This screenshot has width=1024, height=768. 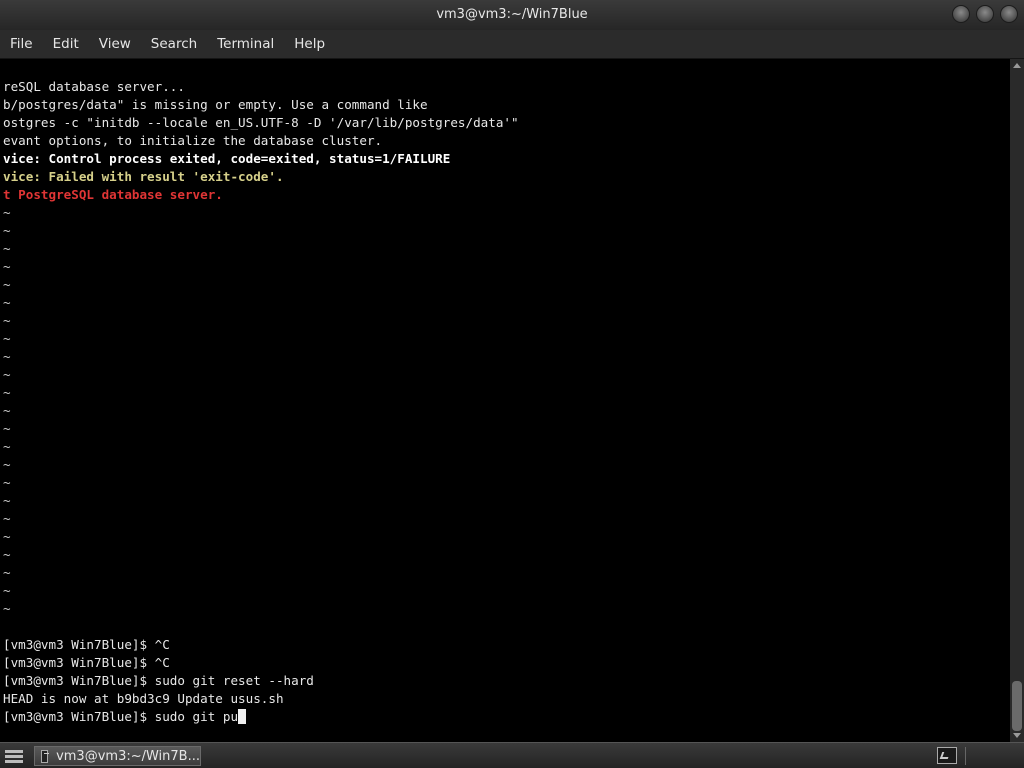 I want to click on menu-help: Help, so click(x=309, y=44).